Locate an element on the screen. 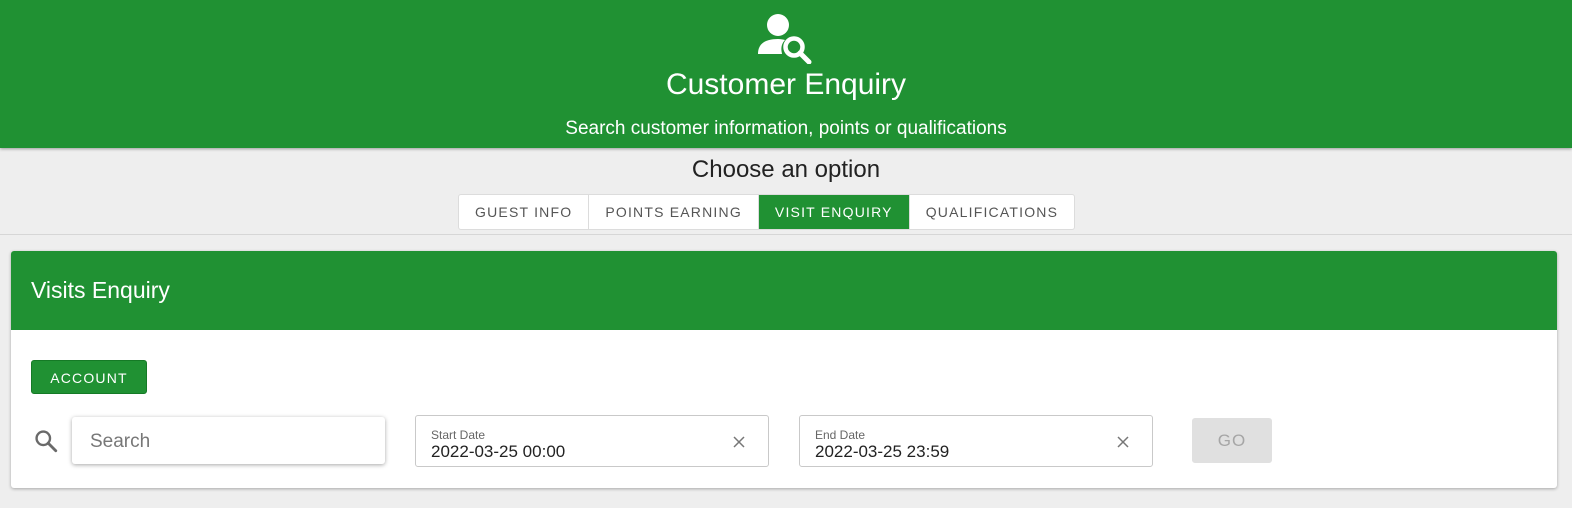  tab-guest-info: GUEST INFO is located at coordinates (524, 212).